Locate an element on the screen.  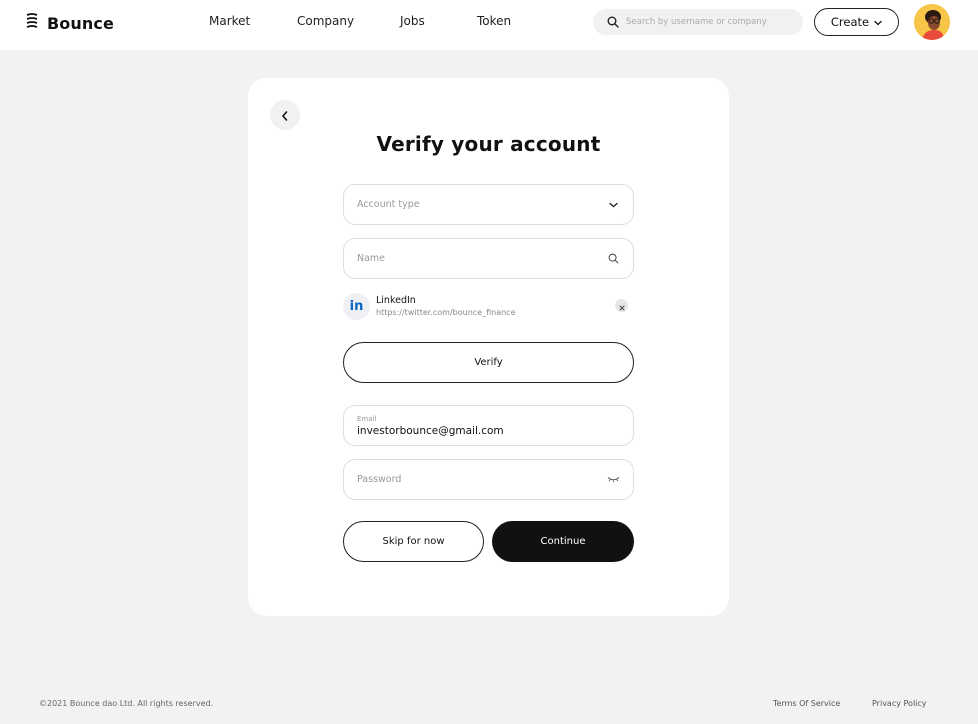
skip-button: Skip for now is located at coordinates (413, 541).